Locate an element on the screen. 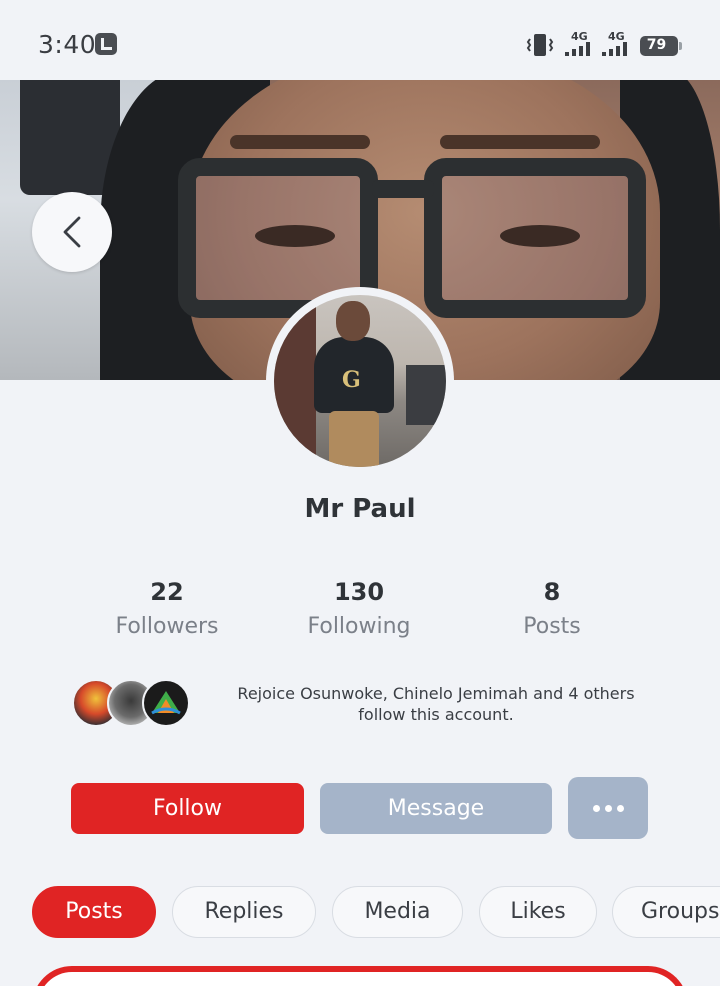 The width and height of the screenshot is (720, 986). status-bar: 3:40 4G 4G 79 is located at coordinates (360, 40).